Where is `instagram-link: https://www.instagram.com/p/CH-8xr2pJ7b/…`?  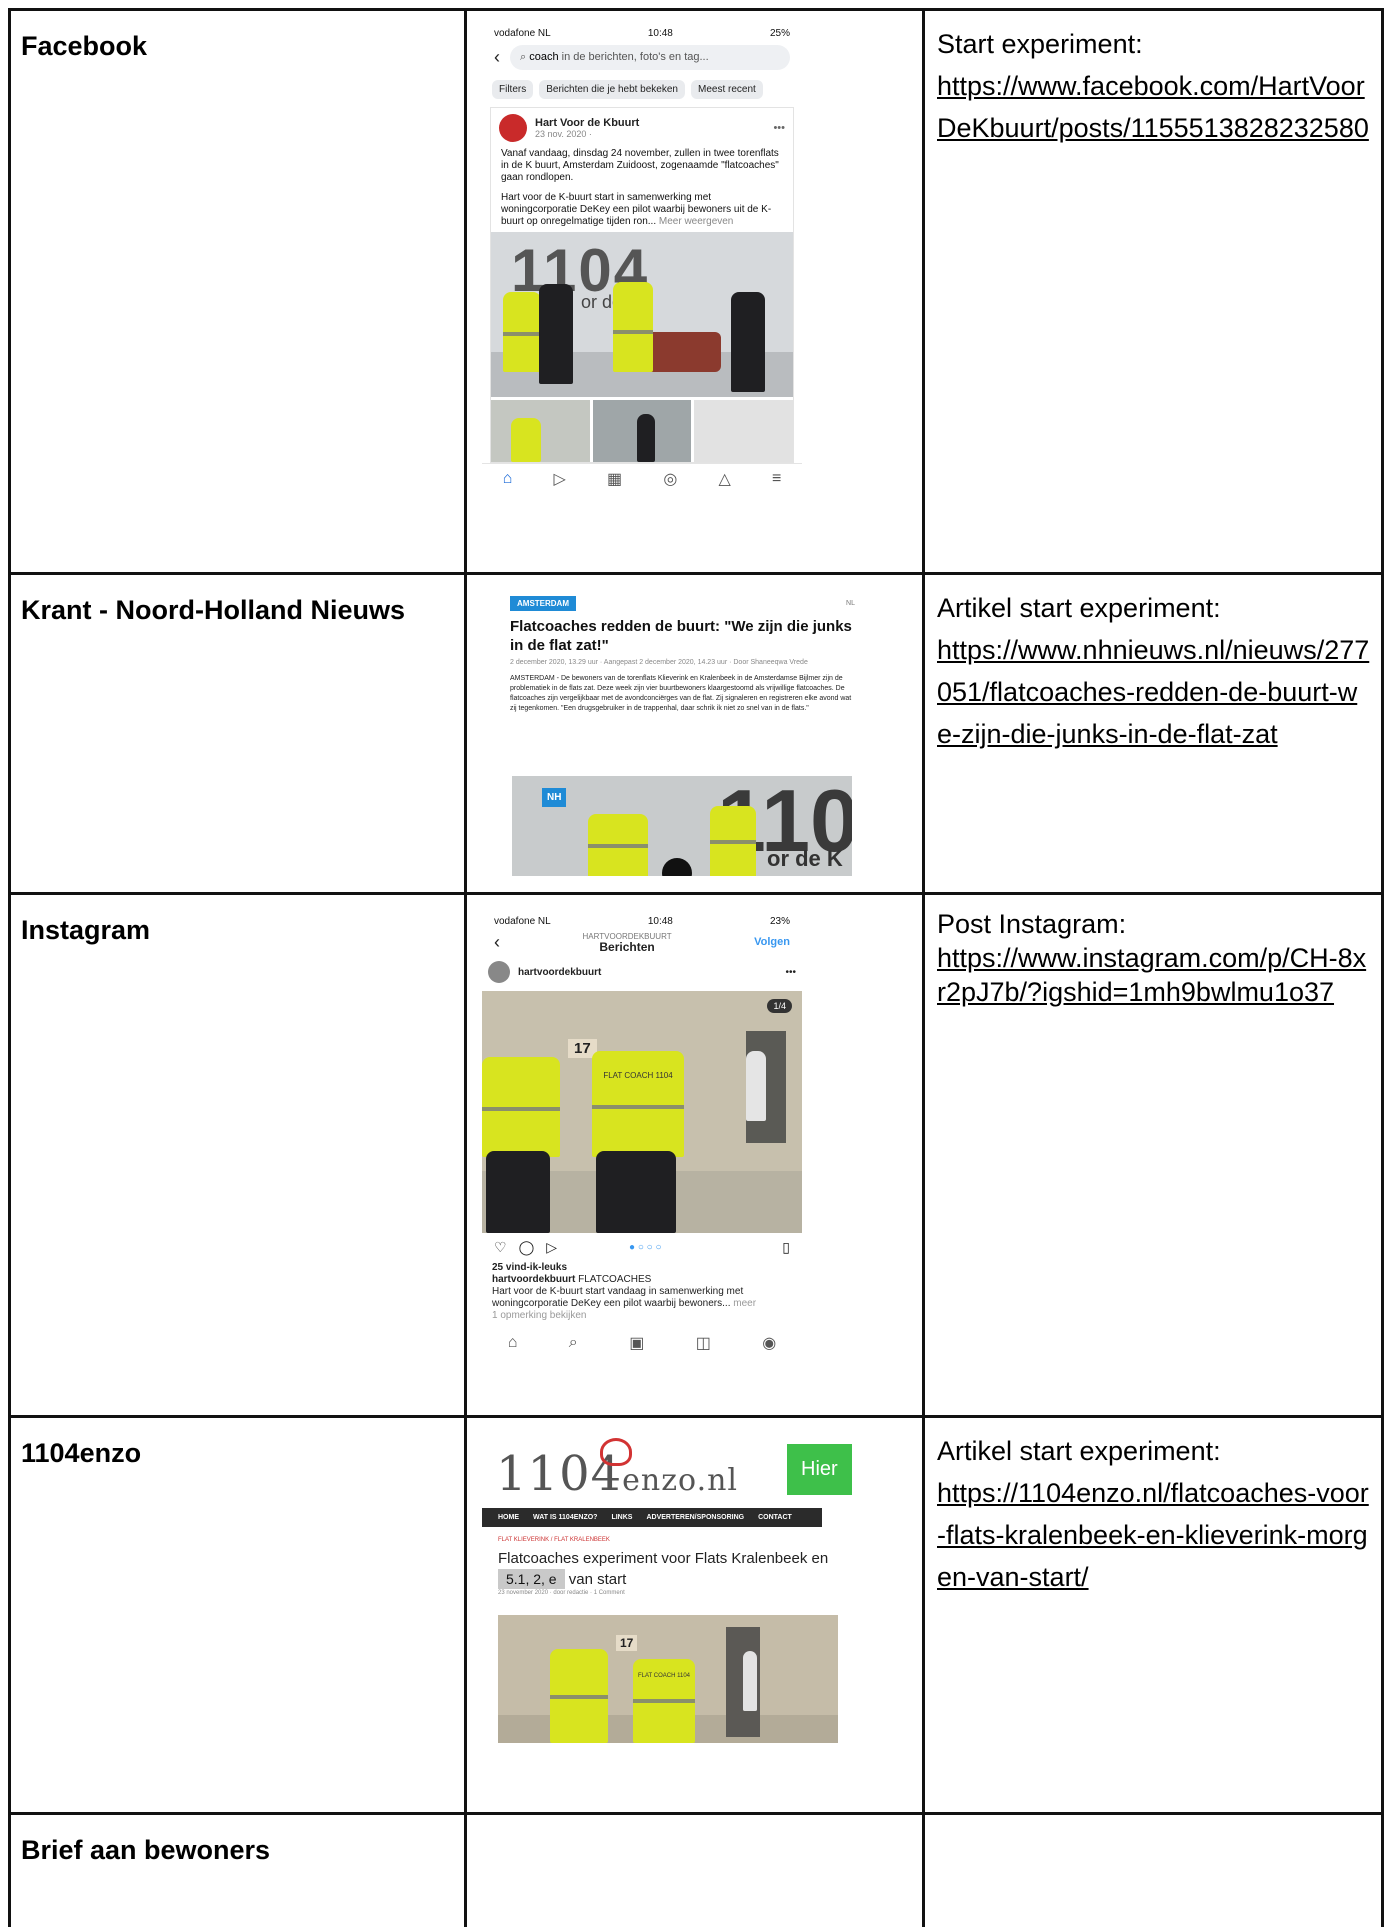
instagram-link: https://www.instagram.com/p/CH-8xr2pJ7b/… is located at coordinates (1154, 975).